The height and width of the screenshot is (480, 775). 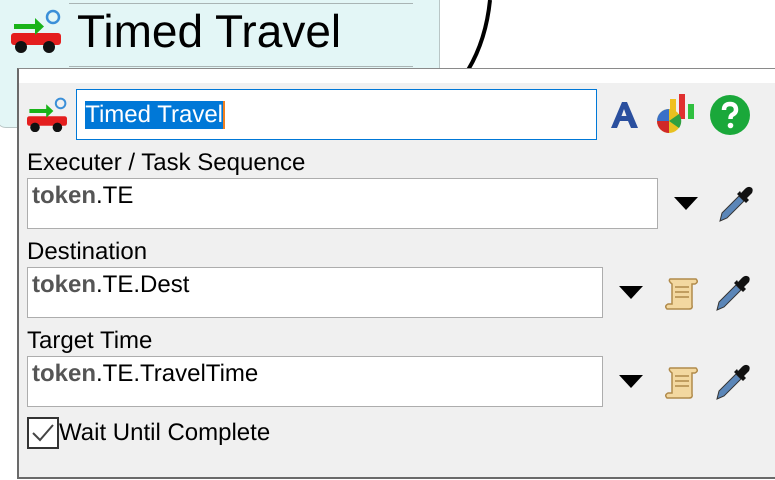 I want to click on node-title: Timed Travel, so click(x=209, y=31).